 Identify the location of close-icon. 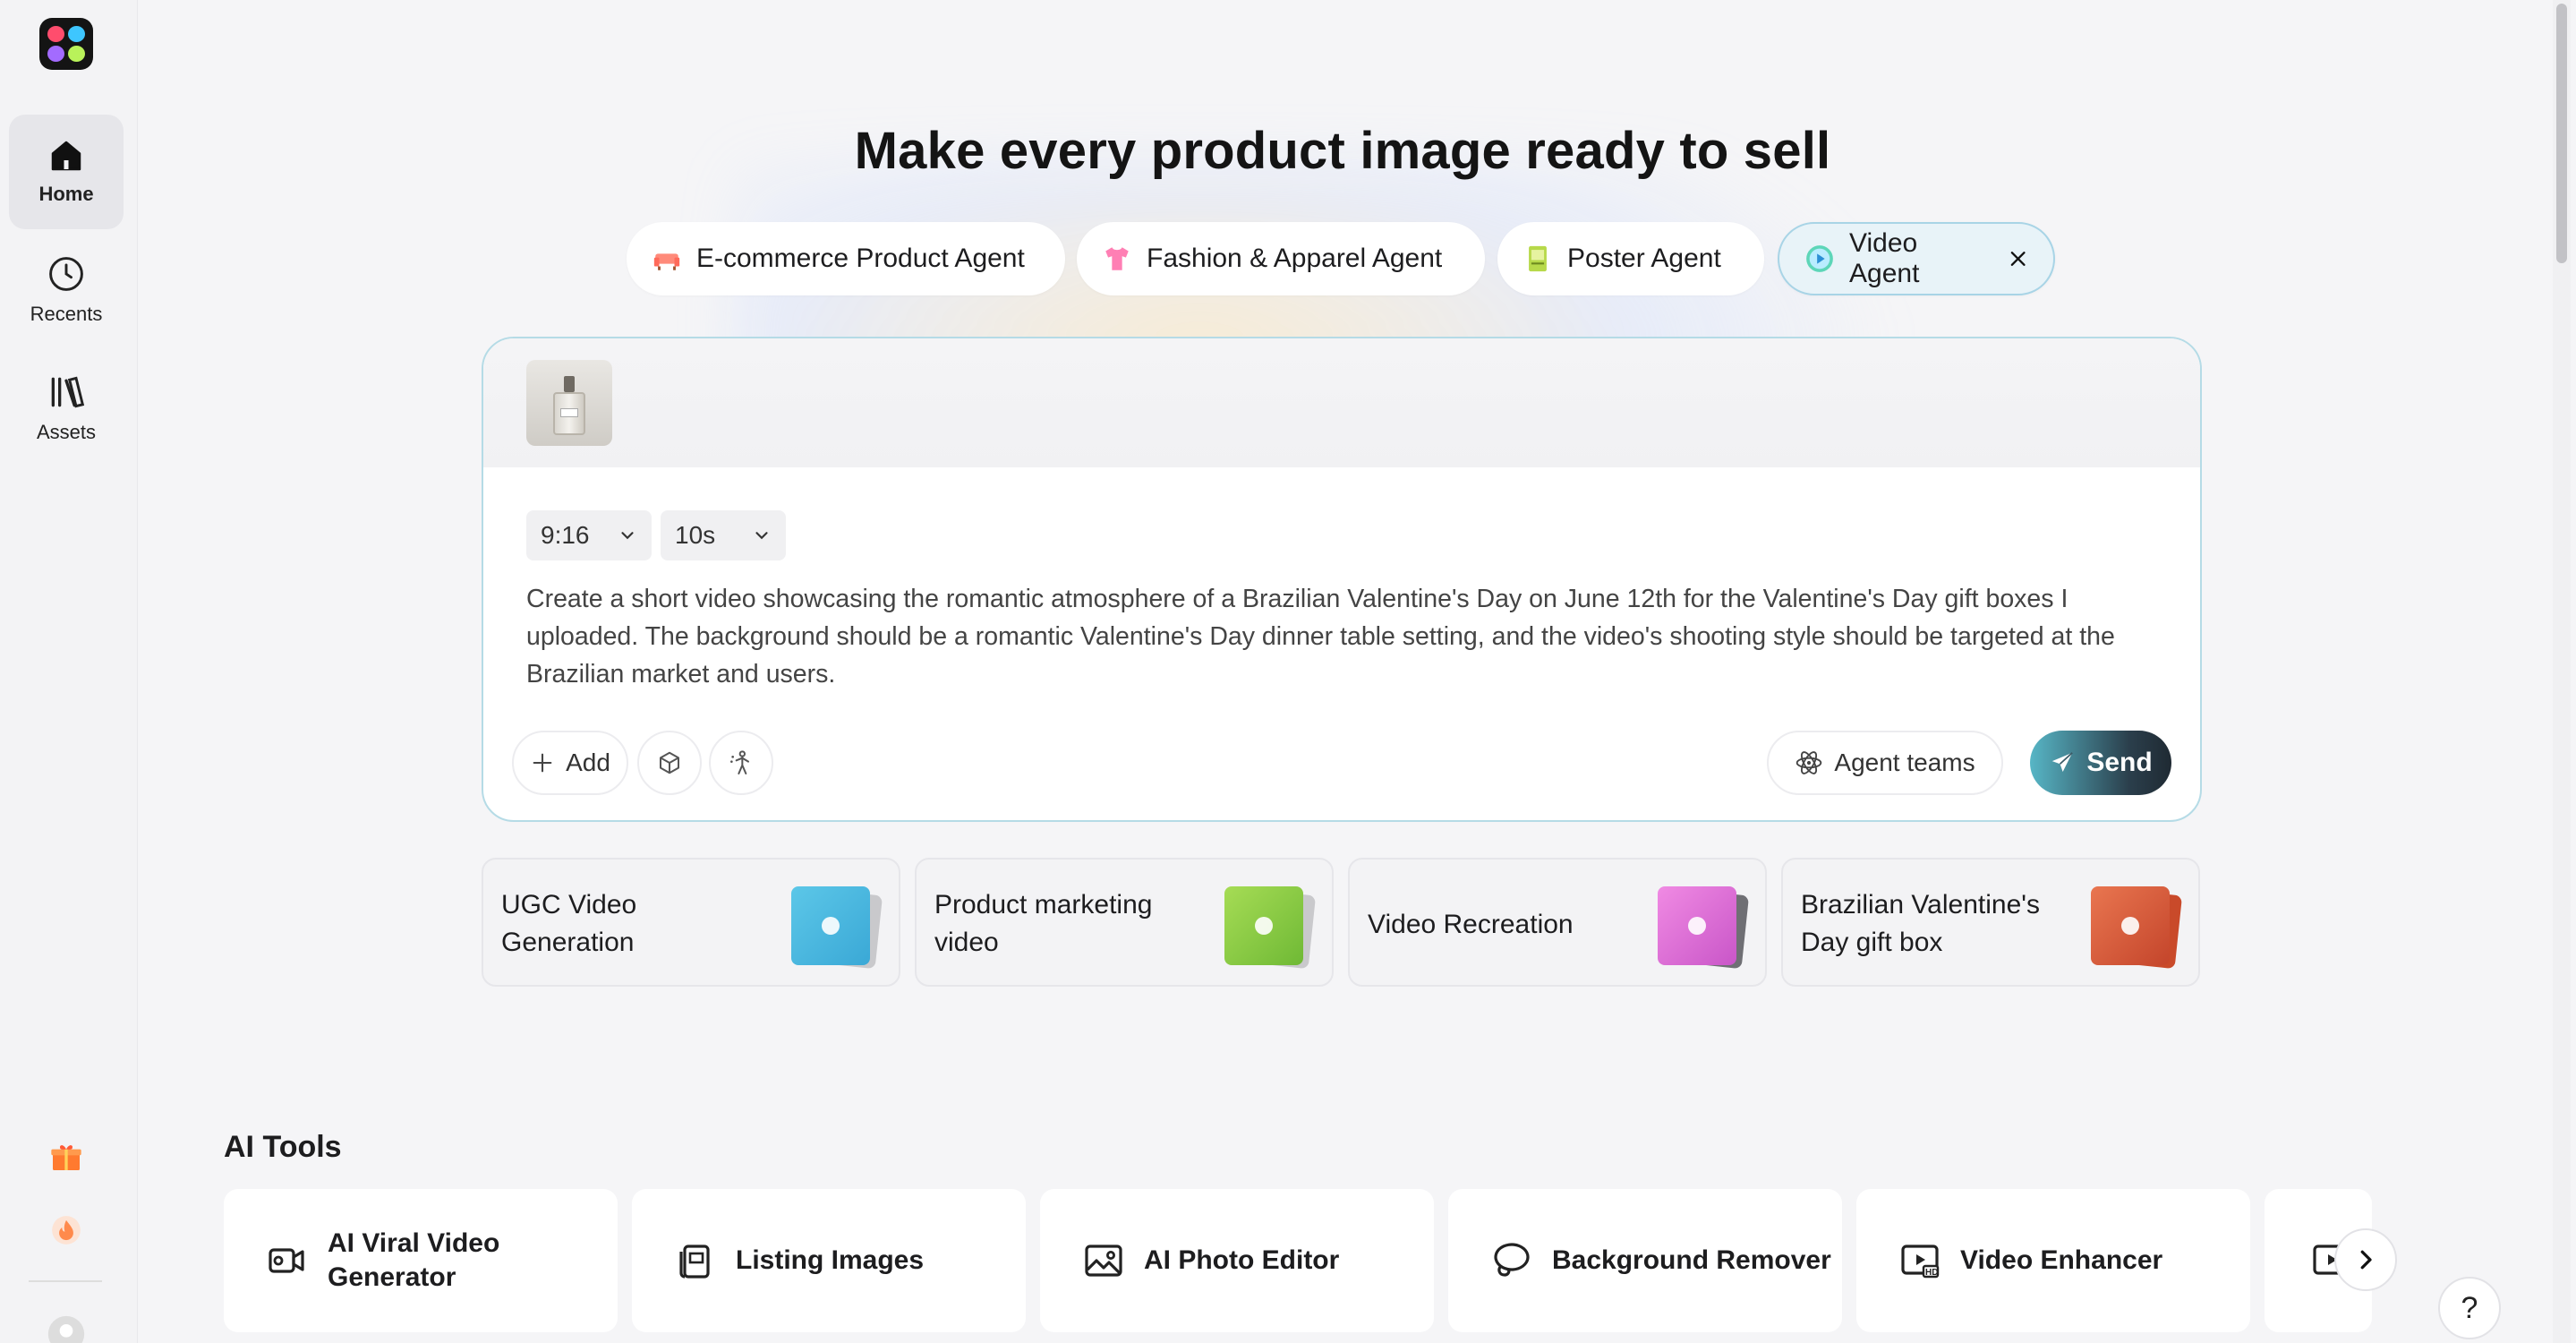
(2018, 258).